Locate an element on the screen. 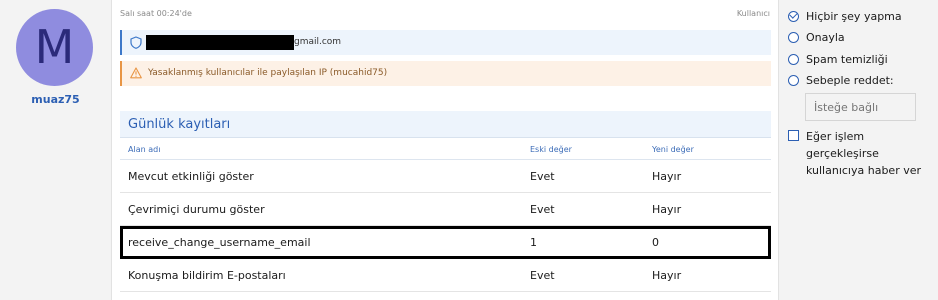 This screenshot has width=938, height=300. redacted-email-block is located at coordinates (220, 42).